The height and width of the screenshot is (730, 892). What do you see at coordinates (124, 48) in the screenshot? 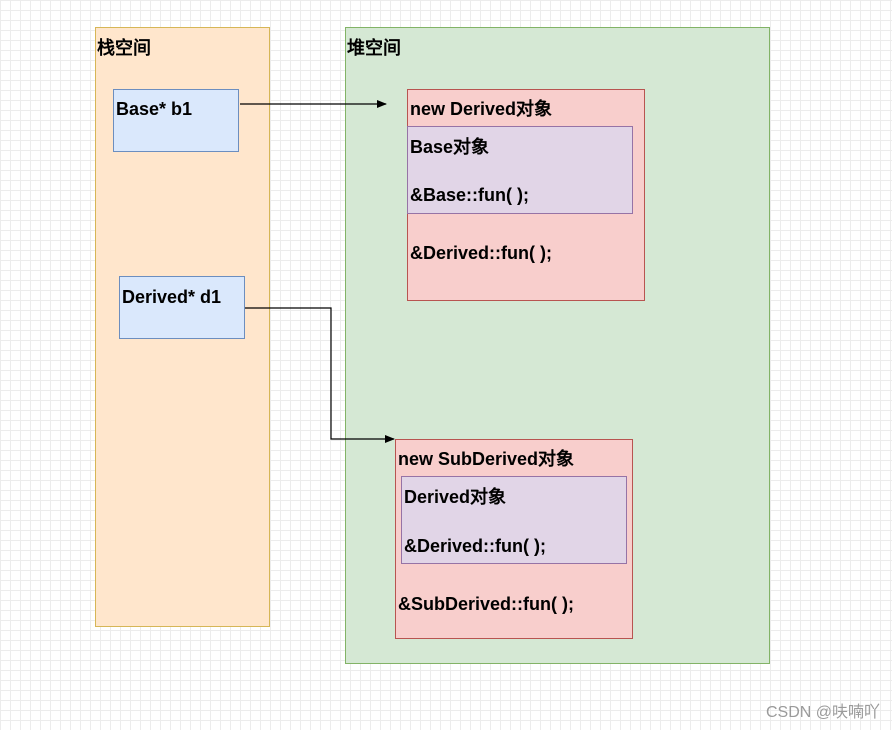
I see `stack-space-title: 栈空间` at bounding box center [124, 48].